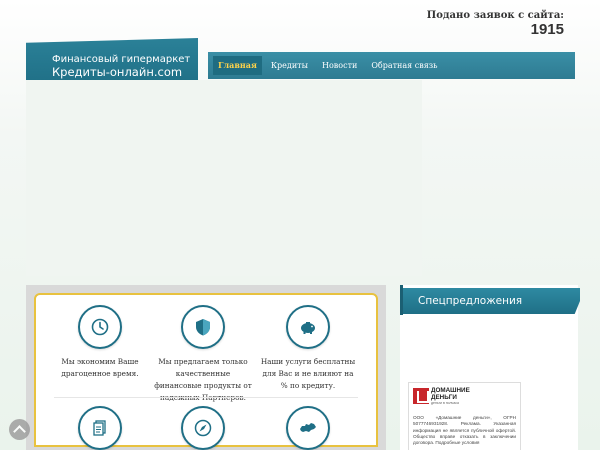  I want to click on feature-save-time: Мы экономим Ваше драгоценное время., so click(100, 342).